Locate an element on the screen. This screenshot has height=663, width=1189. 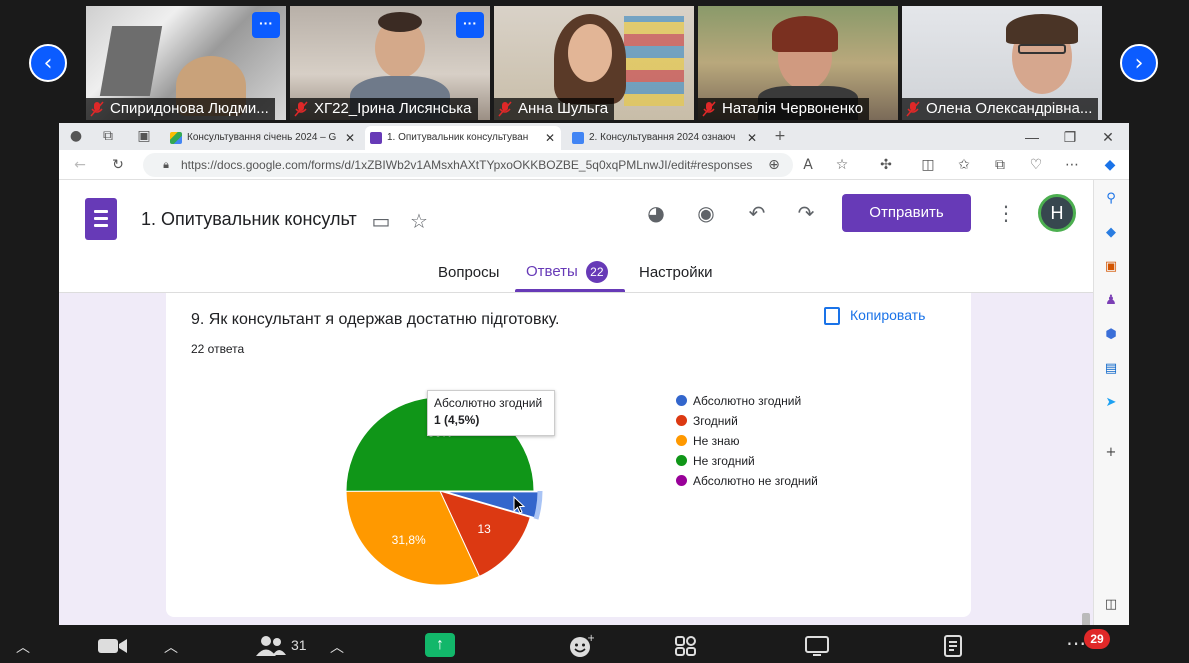
tab-label: 2. Консультування 2024 ознаюч is located at coordinates (662, 137).